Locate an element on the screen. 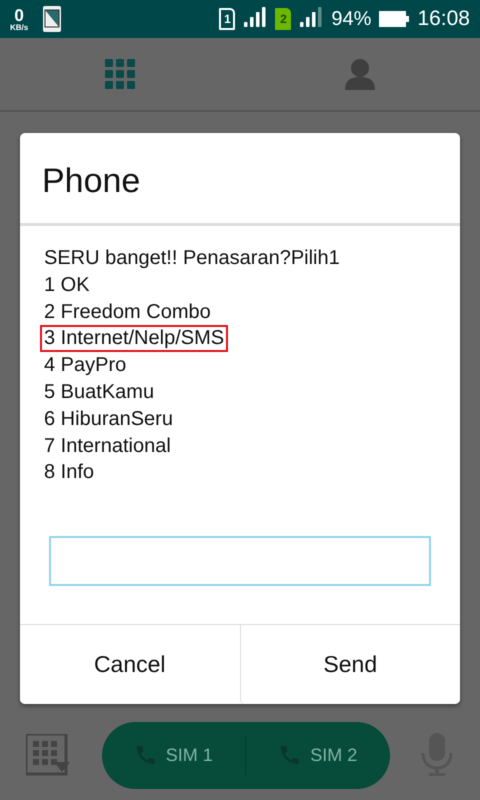 Image resolution: width=480 pixels, height=800 pixels. phone-icon is located at coordinates (52, 19).